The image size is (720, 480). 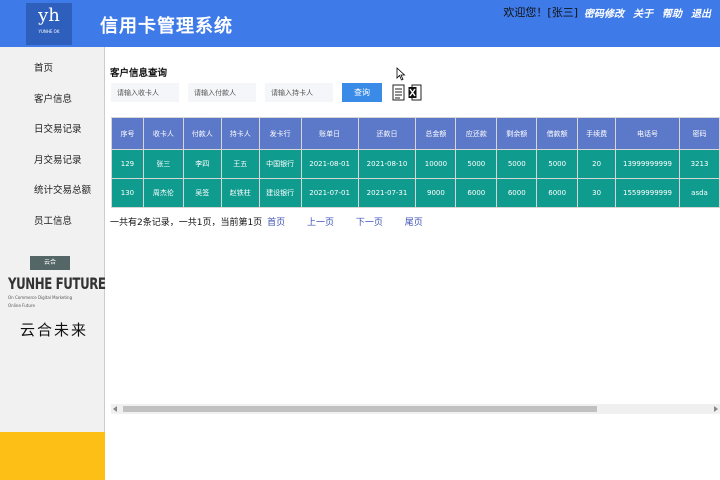 What do you see at coordinates (299, 92) in the screenshot?
I see `holder-search-input` at bounding box center [299, 92].